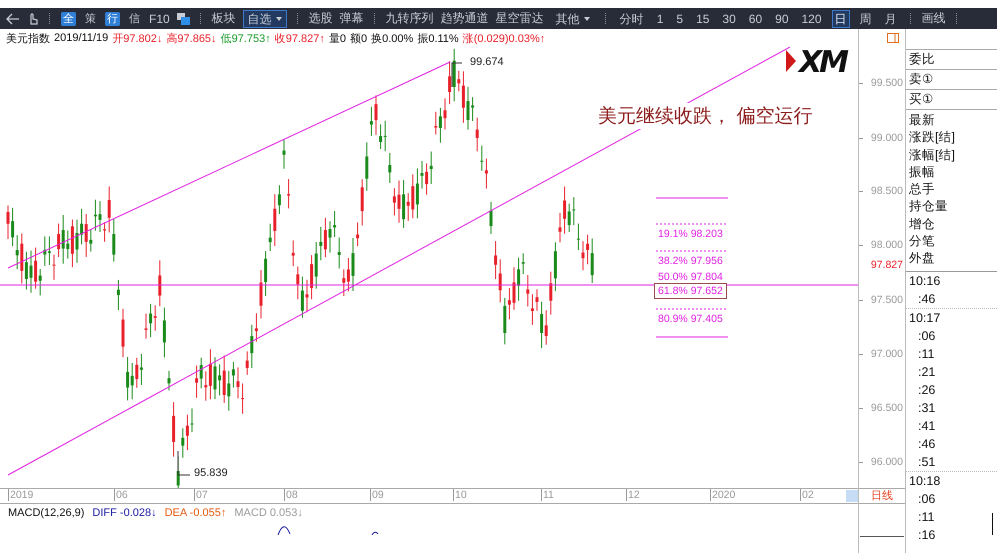  Describe the element at coordinates (633, 495) in the screenshot. I see `x-axis-label: 12` at that location.